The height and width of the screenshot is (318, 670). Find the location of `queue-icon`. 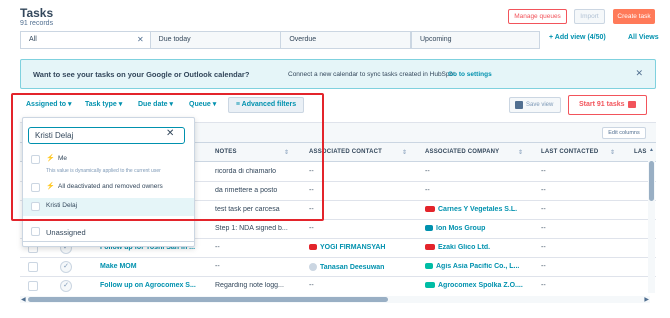

queue-icon is located at coordinates (632, 104).